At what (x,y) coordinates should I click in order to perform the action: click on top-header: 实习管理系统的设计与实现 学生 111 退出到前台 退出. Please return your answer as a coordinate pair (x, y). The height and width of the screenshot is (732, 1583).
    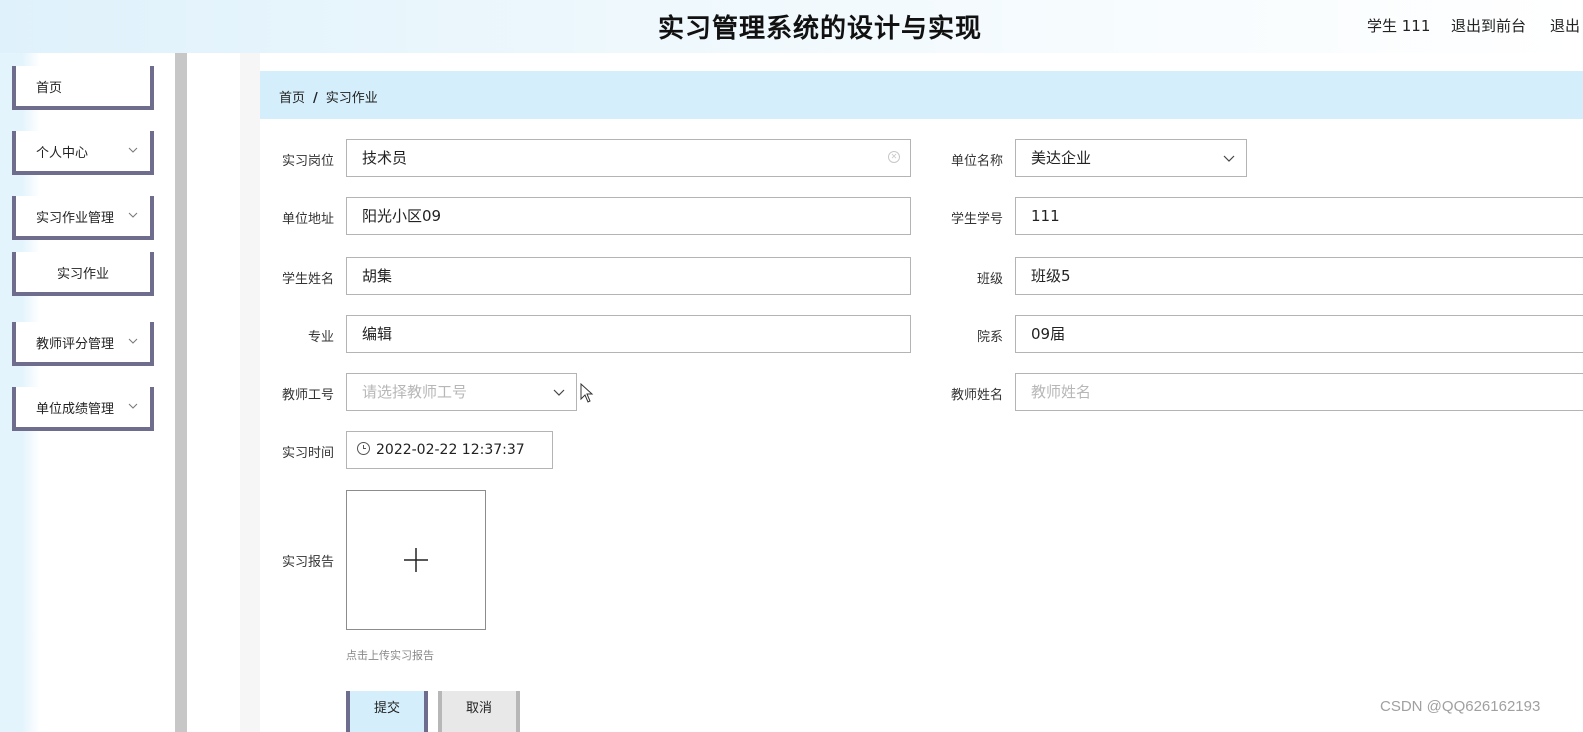
    Looking at the image, I should click on (791, 26).